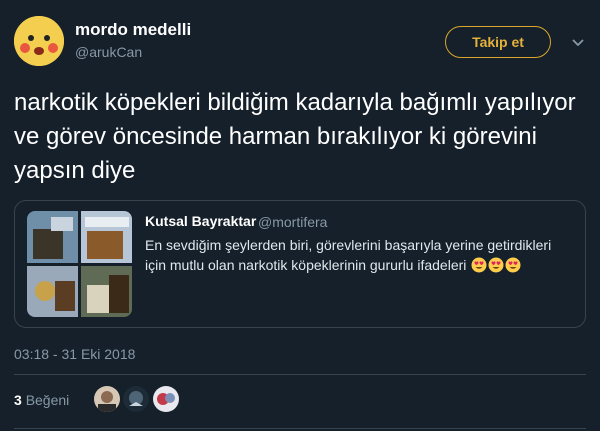 This screenshot has width=600, height=431. Describe the element at coordinates (133, 30) in the screenshot. I see `author-display-name: mordo medelli` at that location.